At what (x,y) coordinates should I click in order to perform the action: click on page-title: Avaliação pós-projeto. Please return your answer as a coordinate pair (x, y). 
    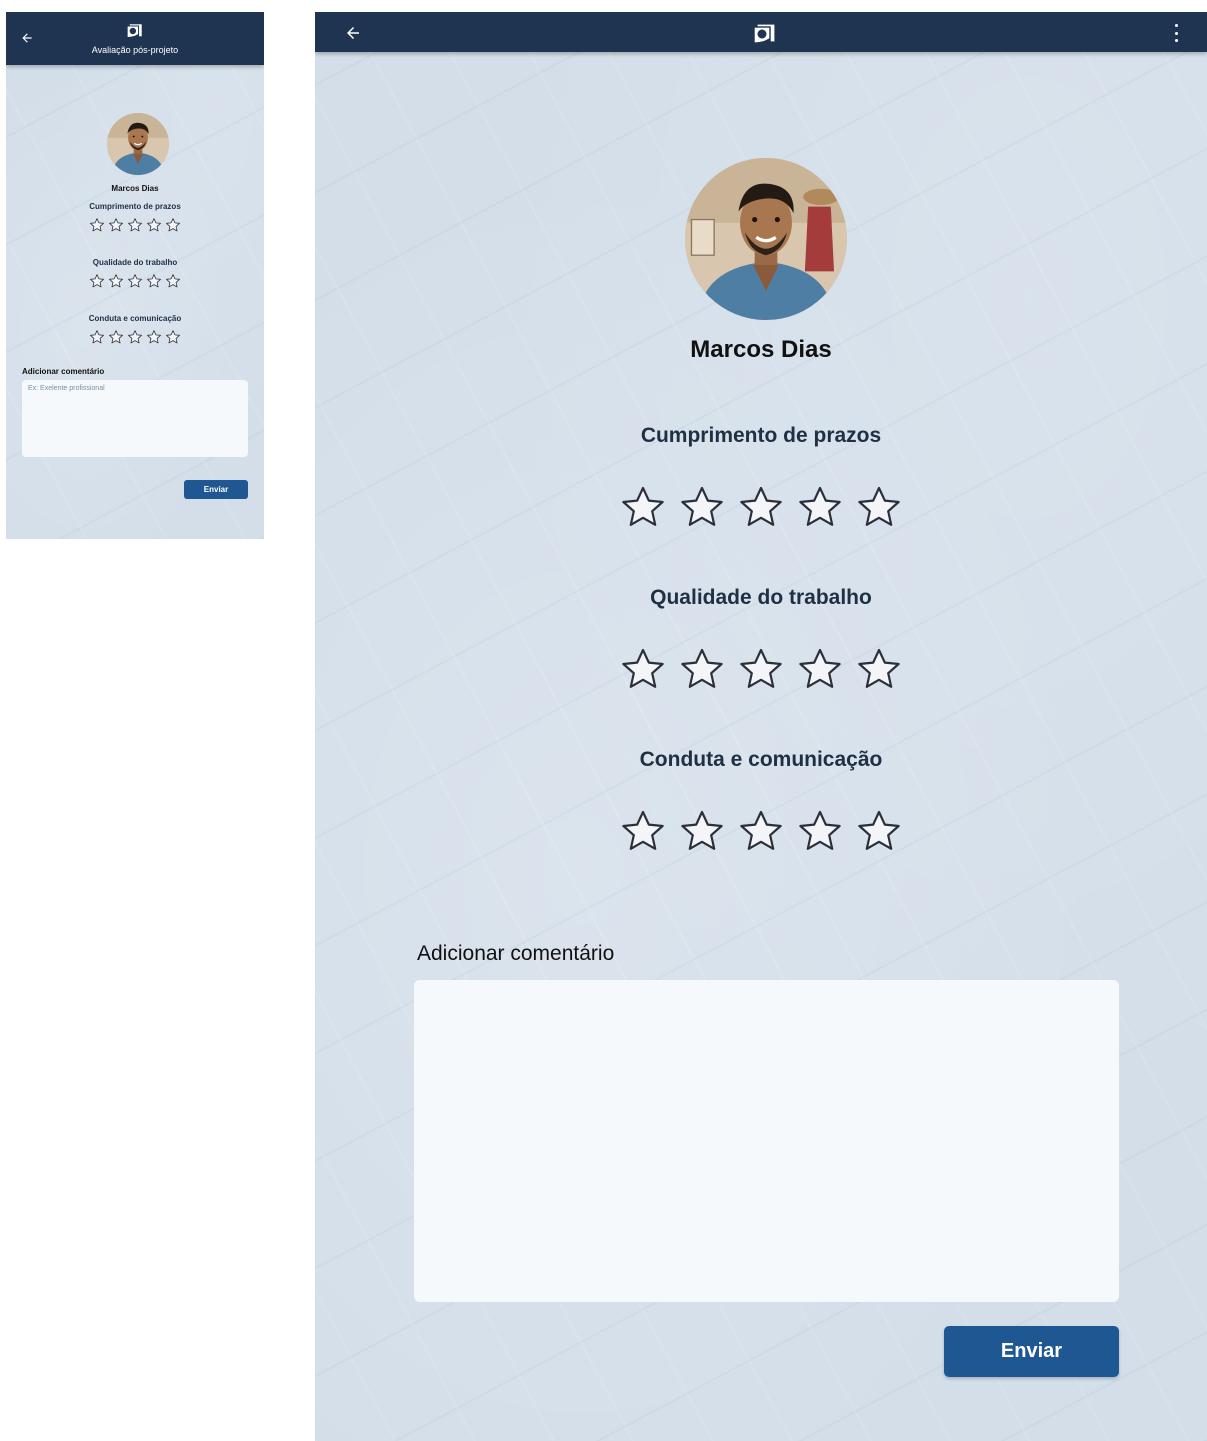
    Looking at the image, I should click on (135, 50).